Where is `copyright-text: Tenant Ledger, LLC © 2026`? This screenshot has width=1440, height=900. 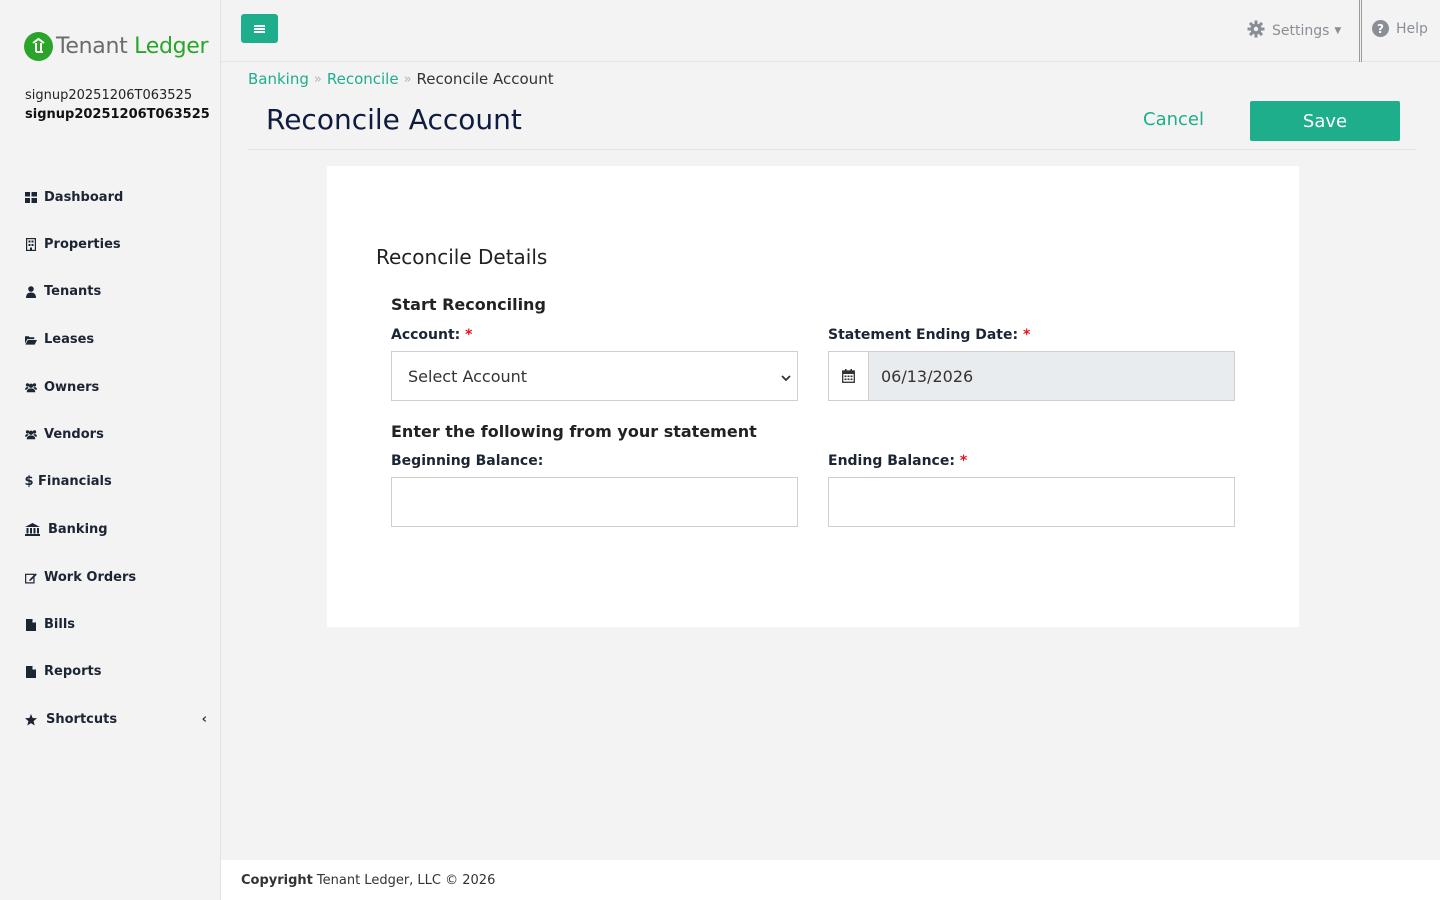
copyright-text: Tenant Ledger, LLC © 2026 is located at coordinates (406, 880).